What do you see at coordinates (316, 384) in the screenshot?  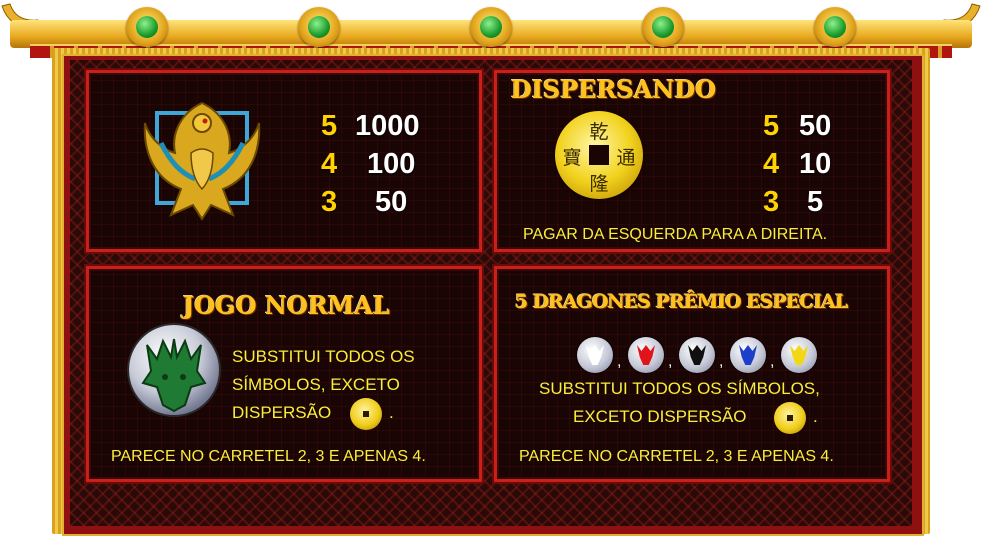 I see `wild-desc-line-2: SÍMBOLOS, EXCETO` at bounding box center [316, 384].